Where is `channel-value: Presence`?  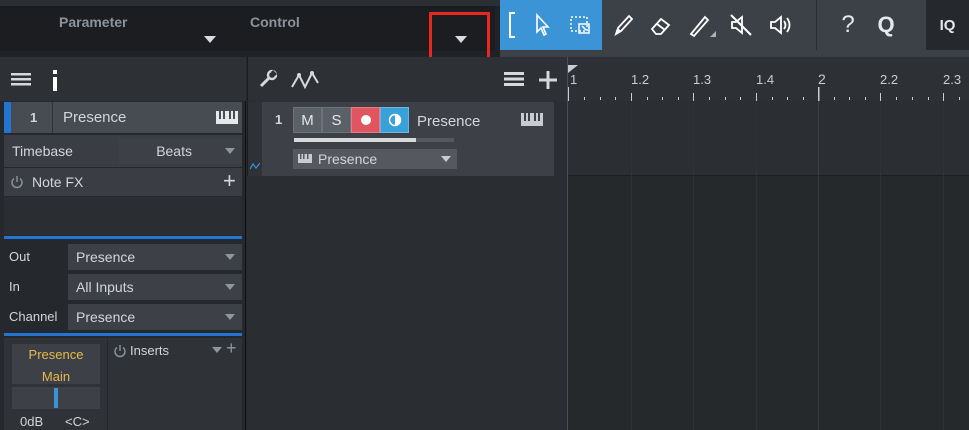
channel-value: Presence is located at coordinates (106, 317).